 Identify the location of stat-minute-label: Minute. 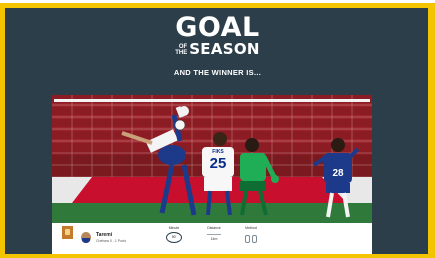
(174, 228).